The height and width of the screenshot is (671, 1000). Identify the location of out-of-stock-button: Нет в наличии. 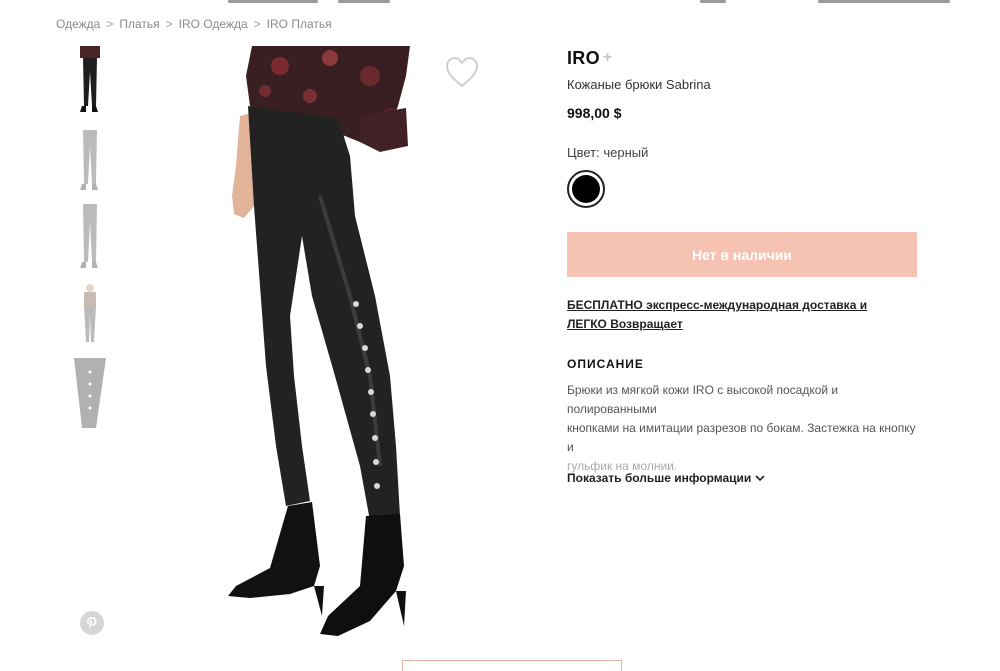
(742, 254).